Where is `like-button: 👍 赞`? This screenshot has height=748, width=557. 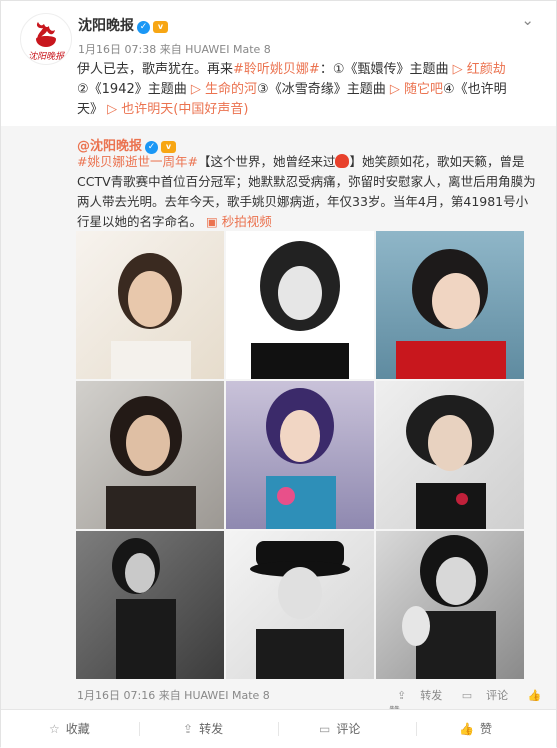 like-button: 👍 赞 is located at coordinates (475, 728).